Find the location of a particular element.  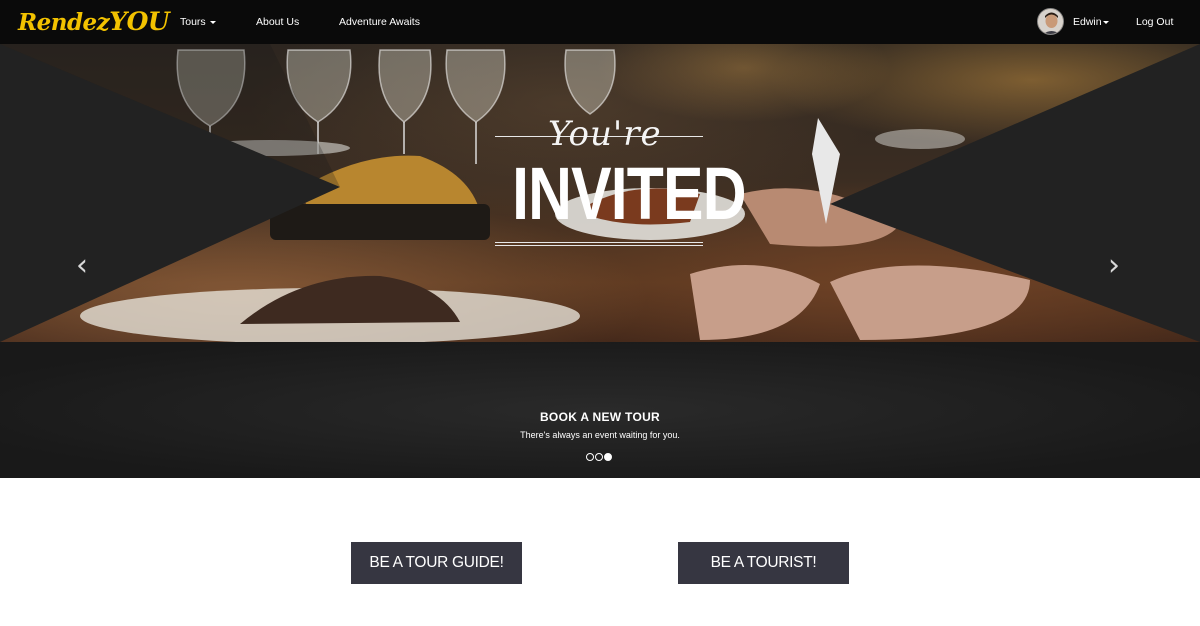

be-a-tourist-button: BE A TOURIST! is located at coordinates (763, 563).